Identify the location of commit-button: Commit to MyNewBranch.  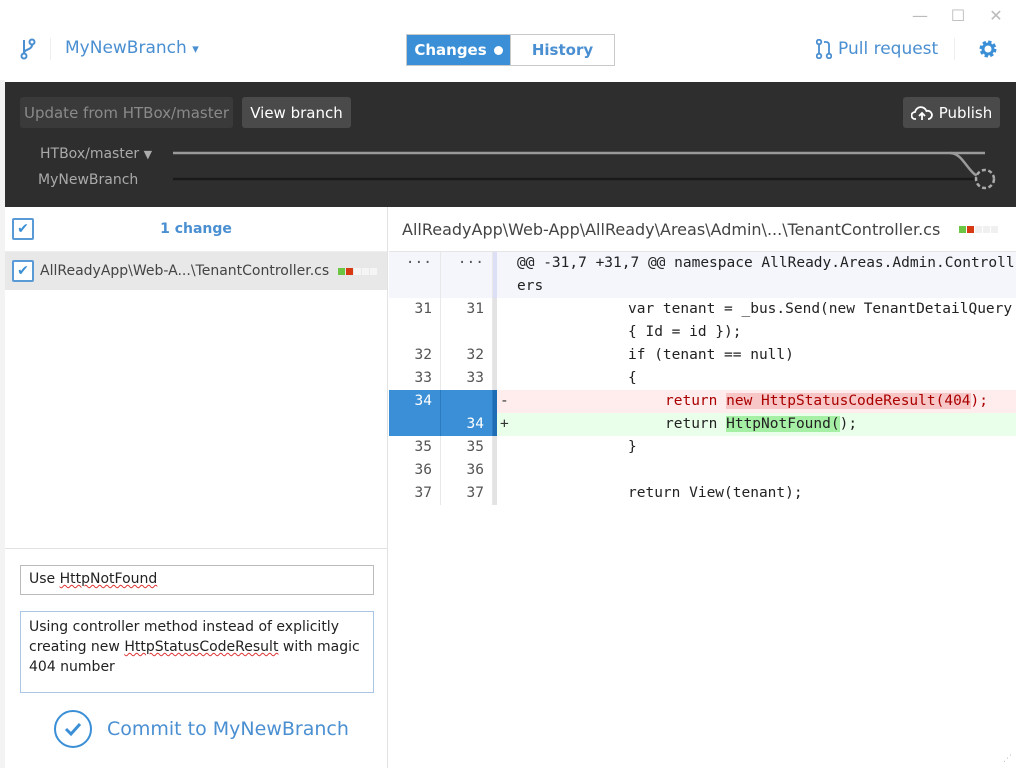
(201, 729).